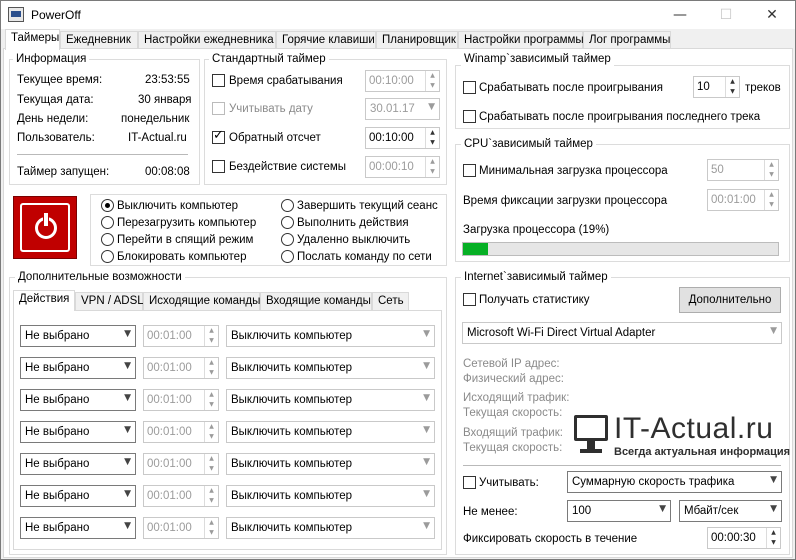  Describe the element at coordinates (743, 170) in the screenshot. I see `cpu-min-load-spin: 50 ▲ ▼` at that location.